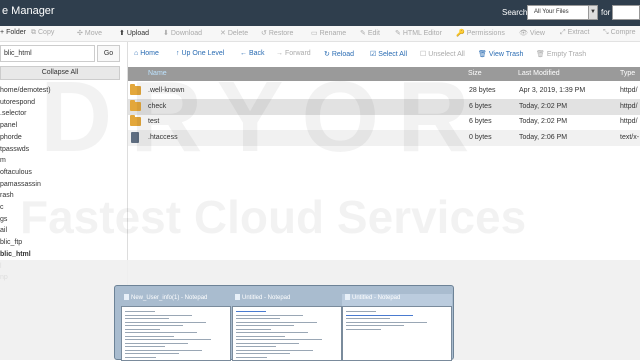 The image size is (640, 361). What do you see at coordinates (293, 53) in the screenshot?
I see `nav-forward-button: → Forward` at bounding box center [293, 53].